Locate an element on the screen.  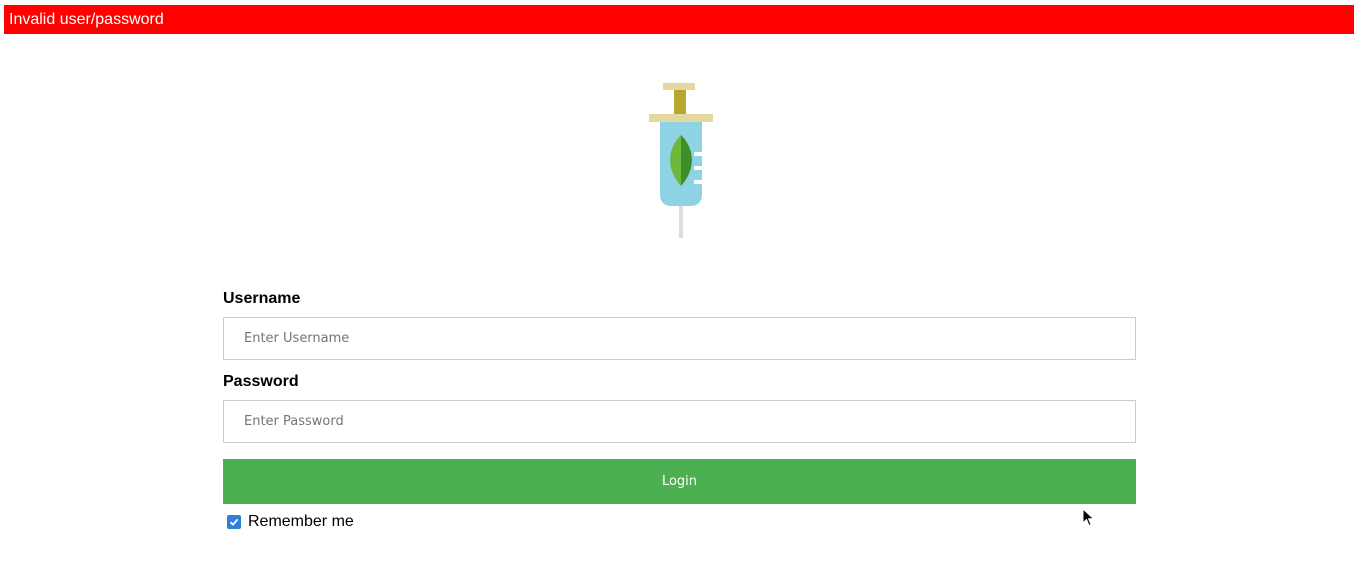
username-input is located at coordinates (679, 338).